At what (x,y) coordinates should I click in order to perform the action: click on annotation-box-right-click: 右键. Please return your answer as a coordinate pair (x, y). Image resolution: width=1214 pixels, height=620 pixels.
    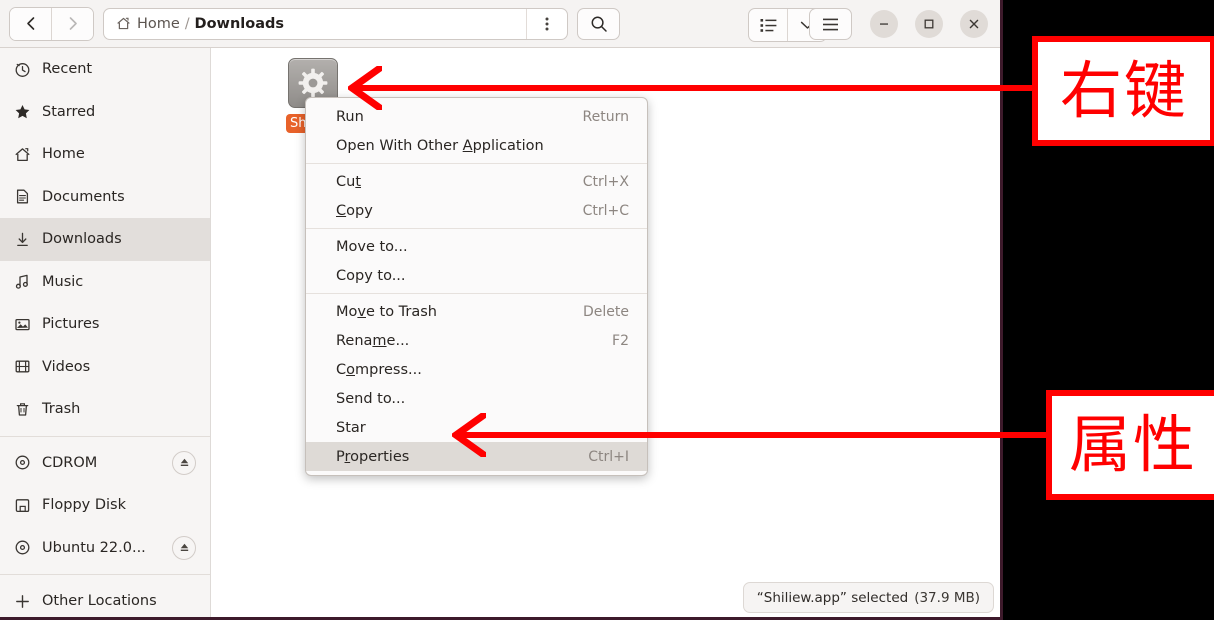
    Looking at the image, I should click on (1123, 91).